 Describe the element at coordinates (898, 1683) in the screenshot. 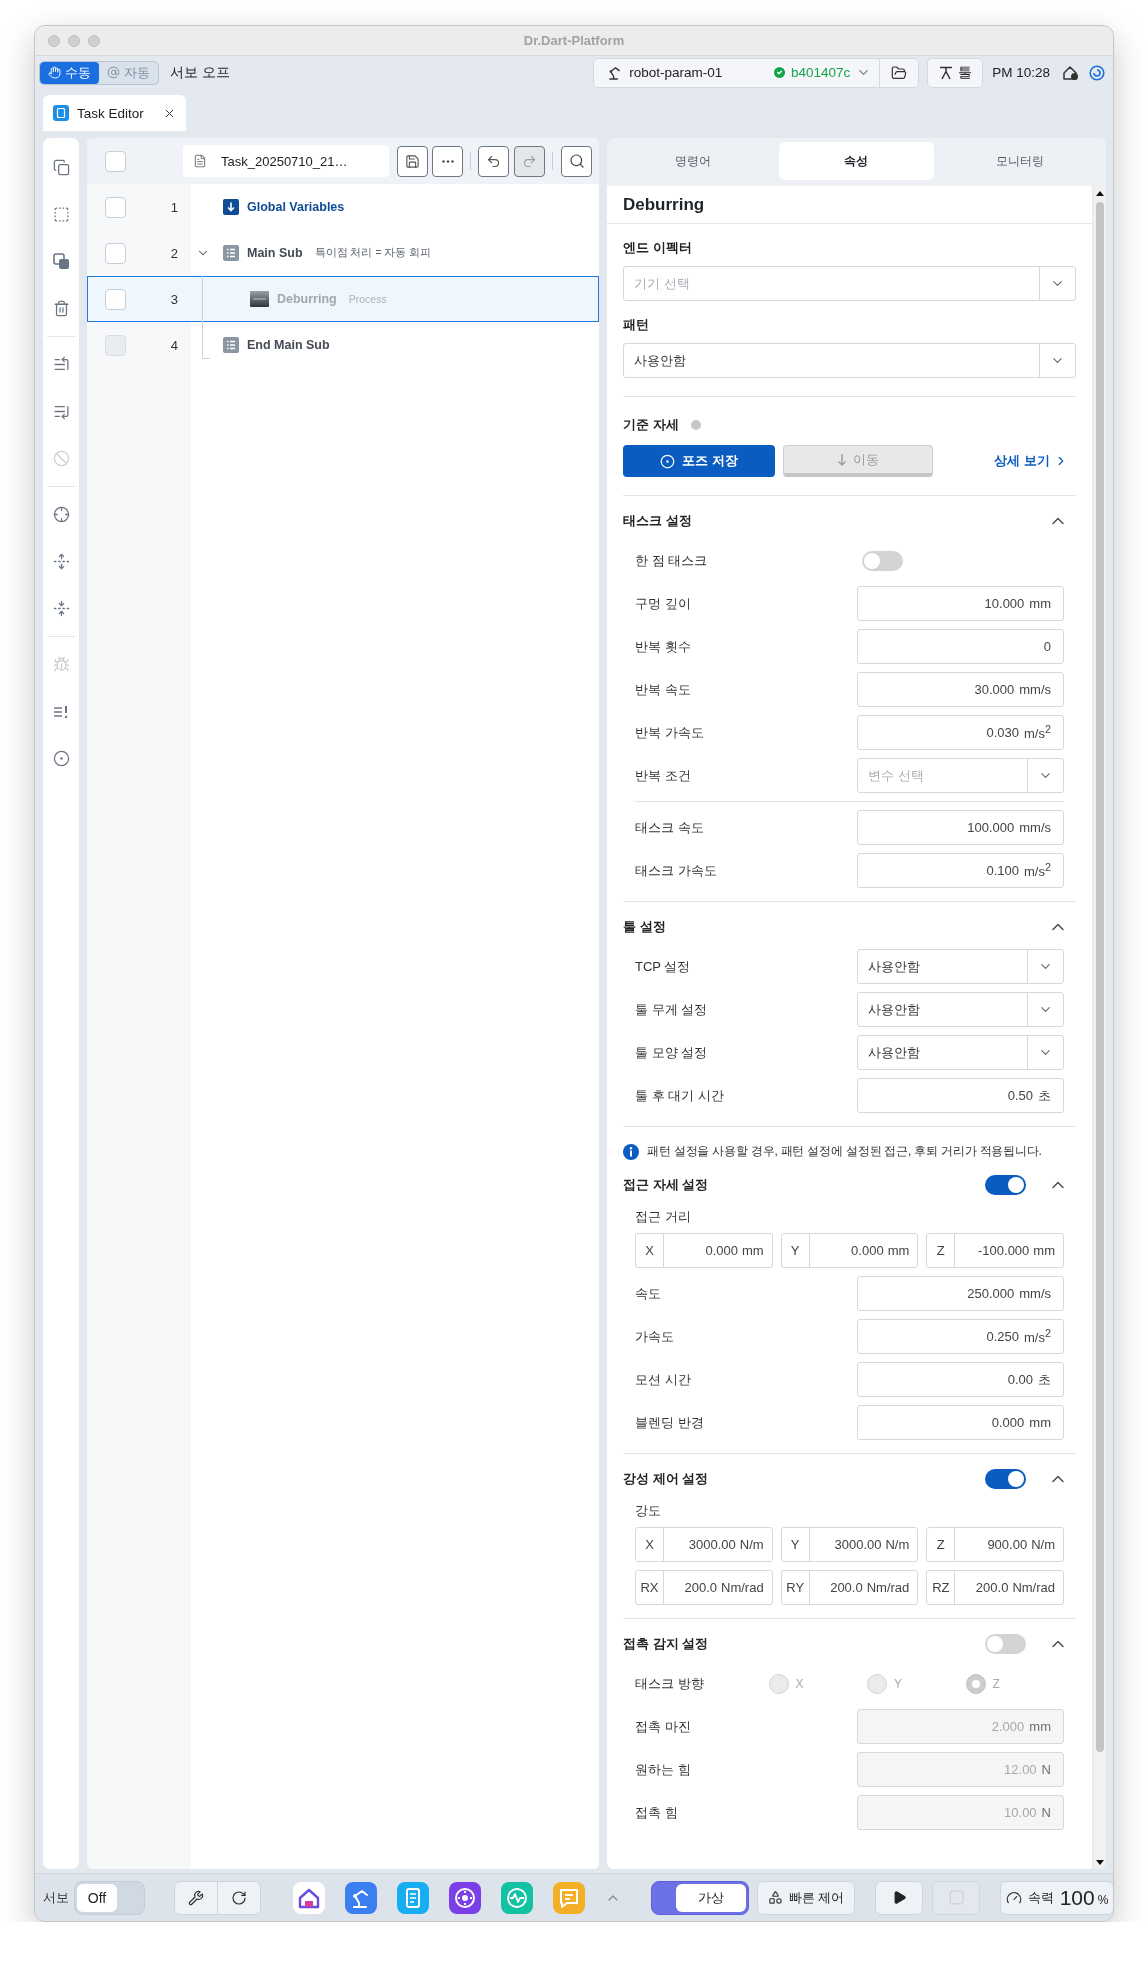

I see `radio-label: Y` at that location.